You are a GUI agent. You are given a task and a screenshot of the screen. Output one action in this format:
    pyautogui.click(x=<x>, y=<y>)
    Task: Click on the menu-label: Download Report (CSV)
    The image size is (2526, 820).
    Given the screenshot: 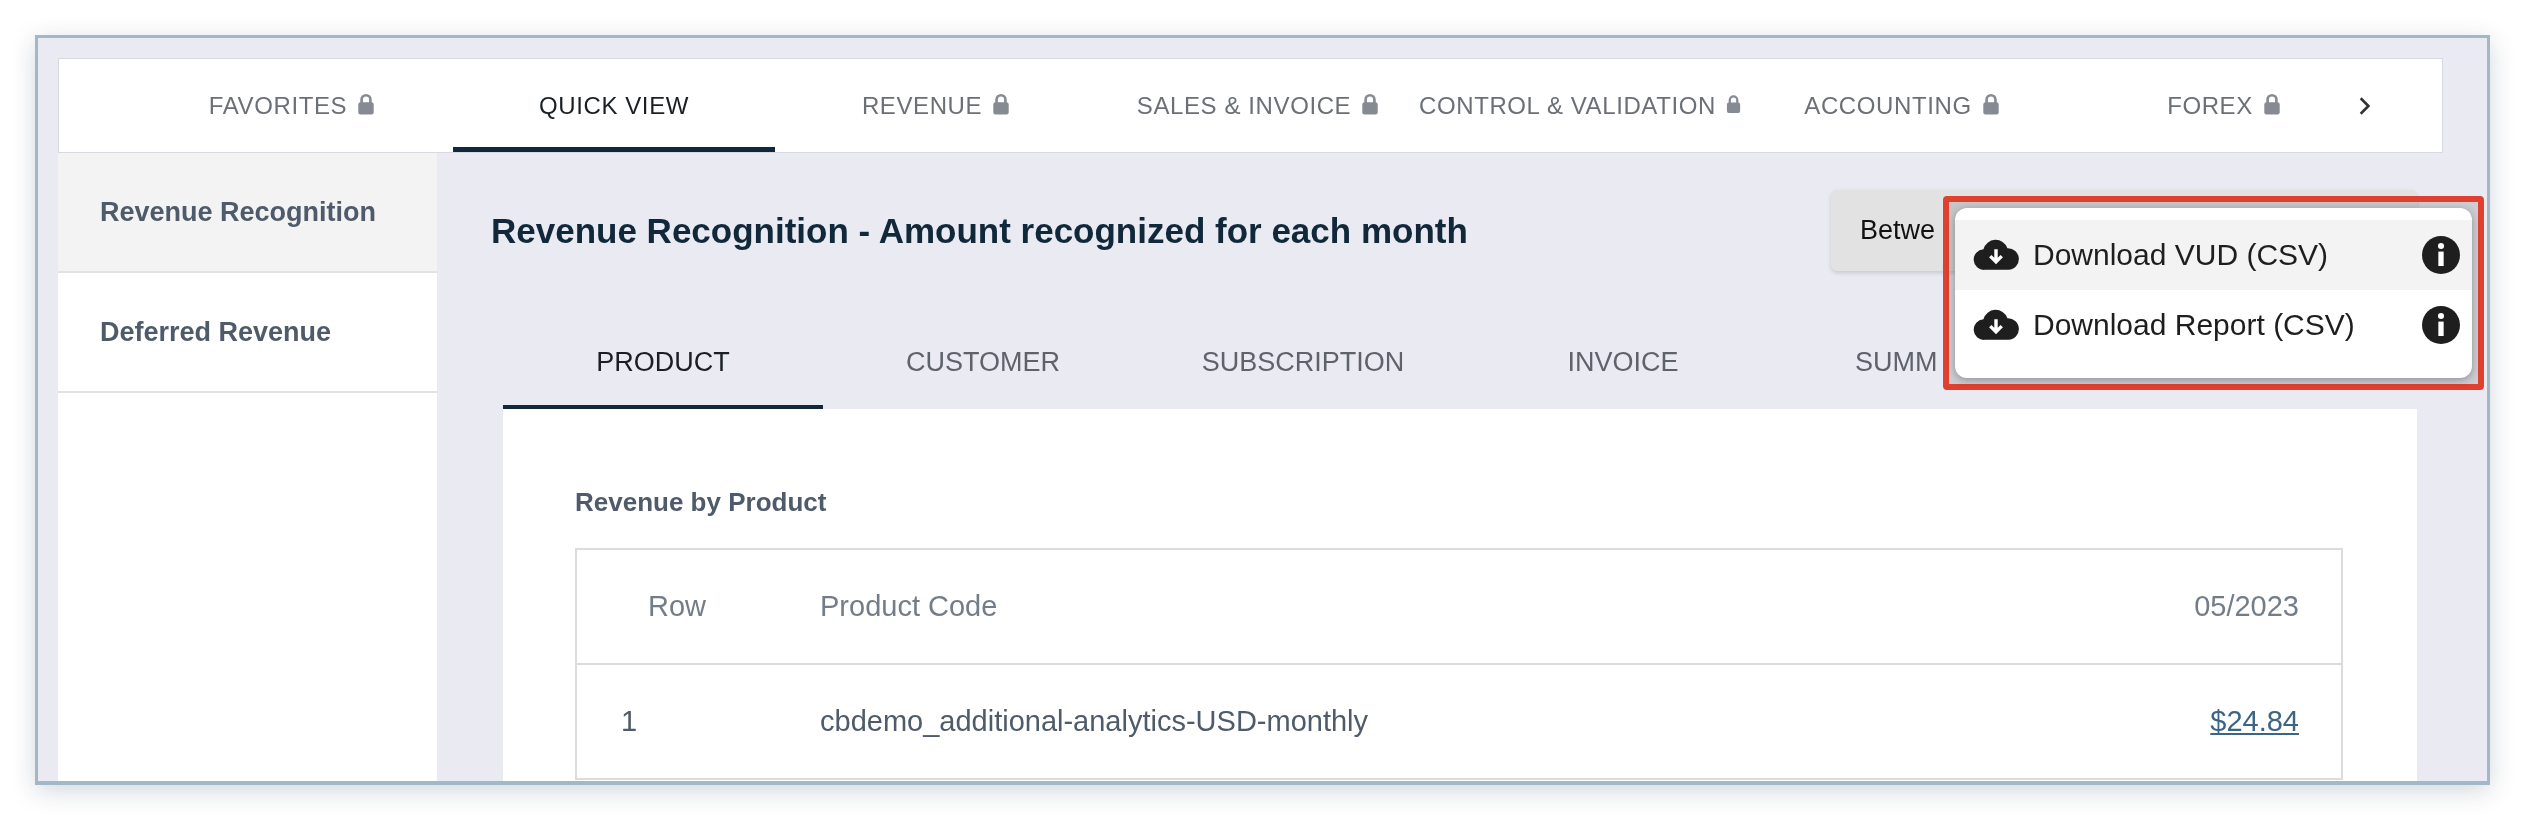 What is the action you would take?
    pyautogui.click(x=2194, y=325)
    